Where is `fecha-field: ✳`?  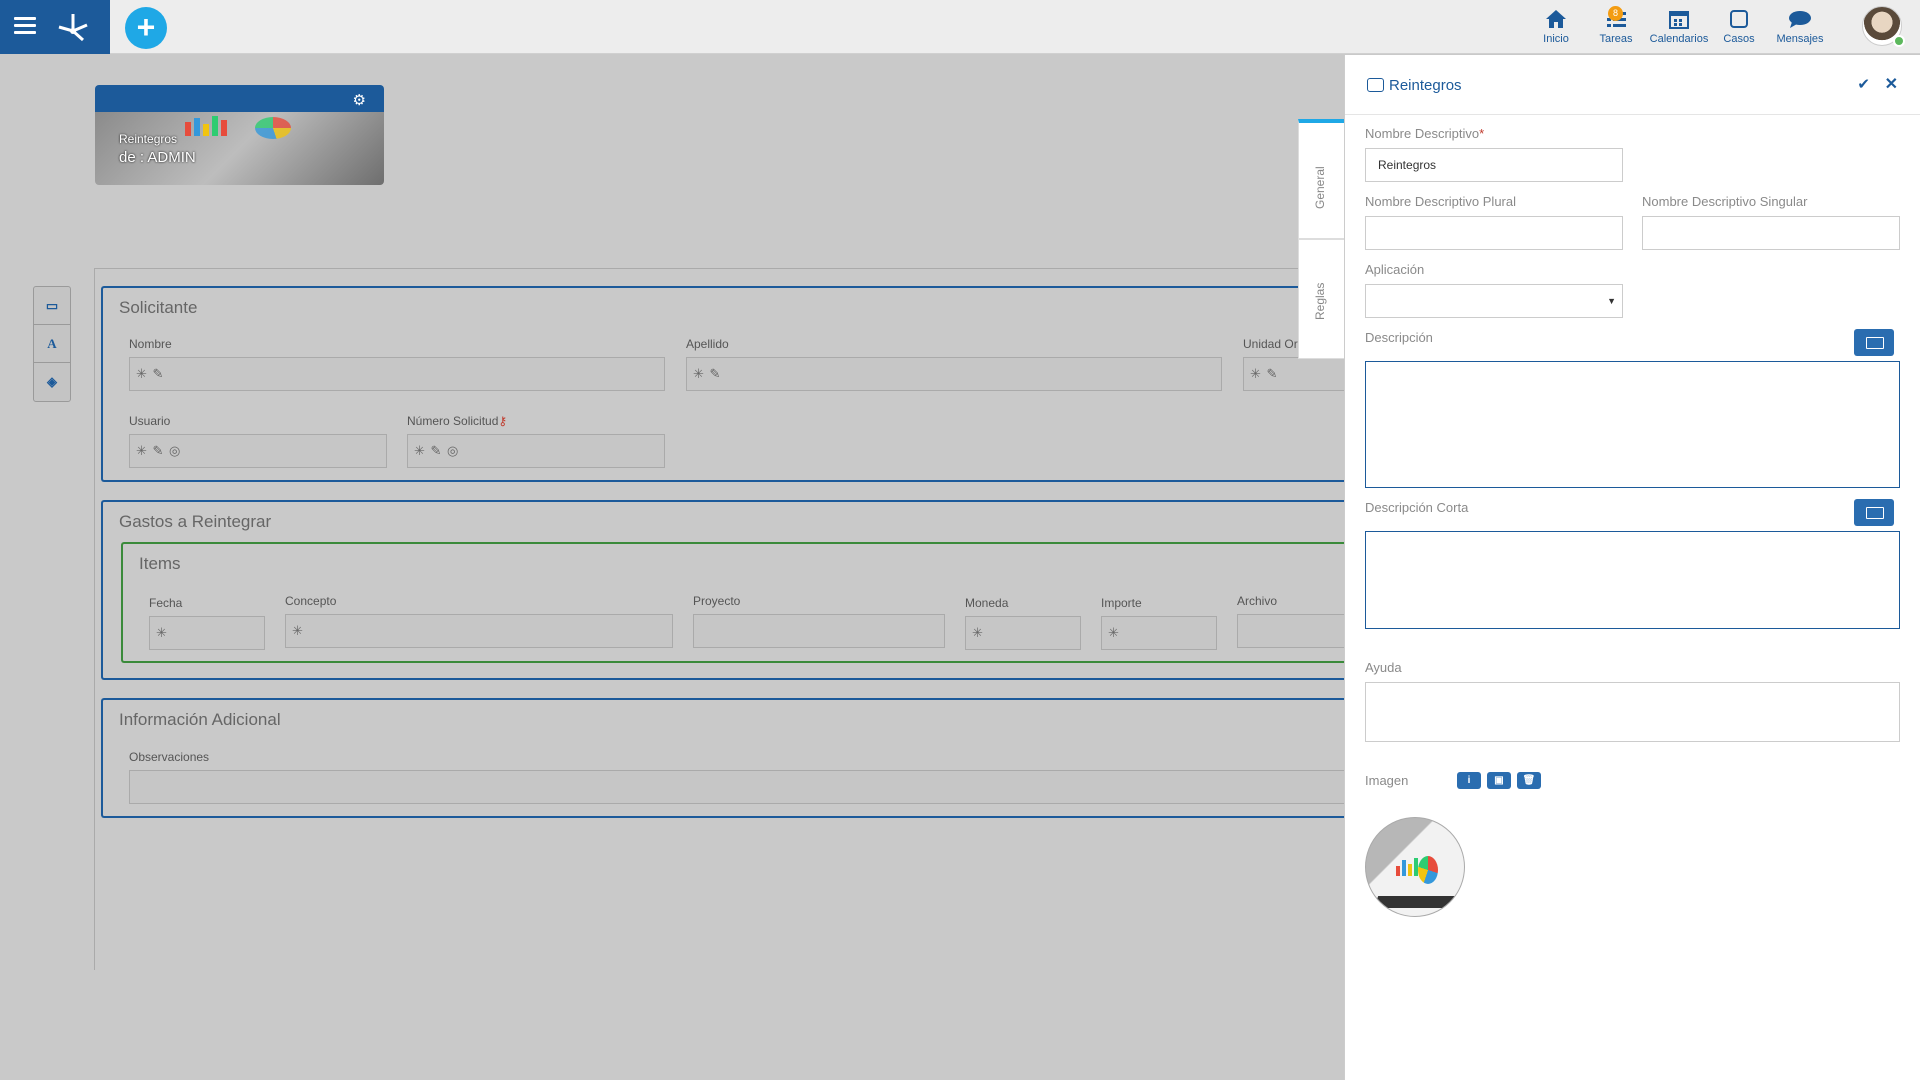 fecha-field: ✳ is located at coordinates (207, 633).